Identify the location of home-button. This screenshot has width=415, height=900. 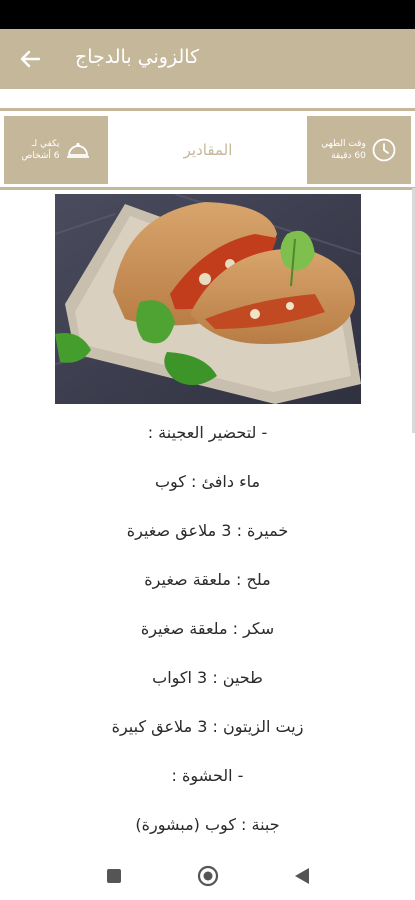
(208, 876).